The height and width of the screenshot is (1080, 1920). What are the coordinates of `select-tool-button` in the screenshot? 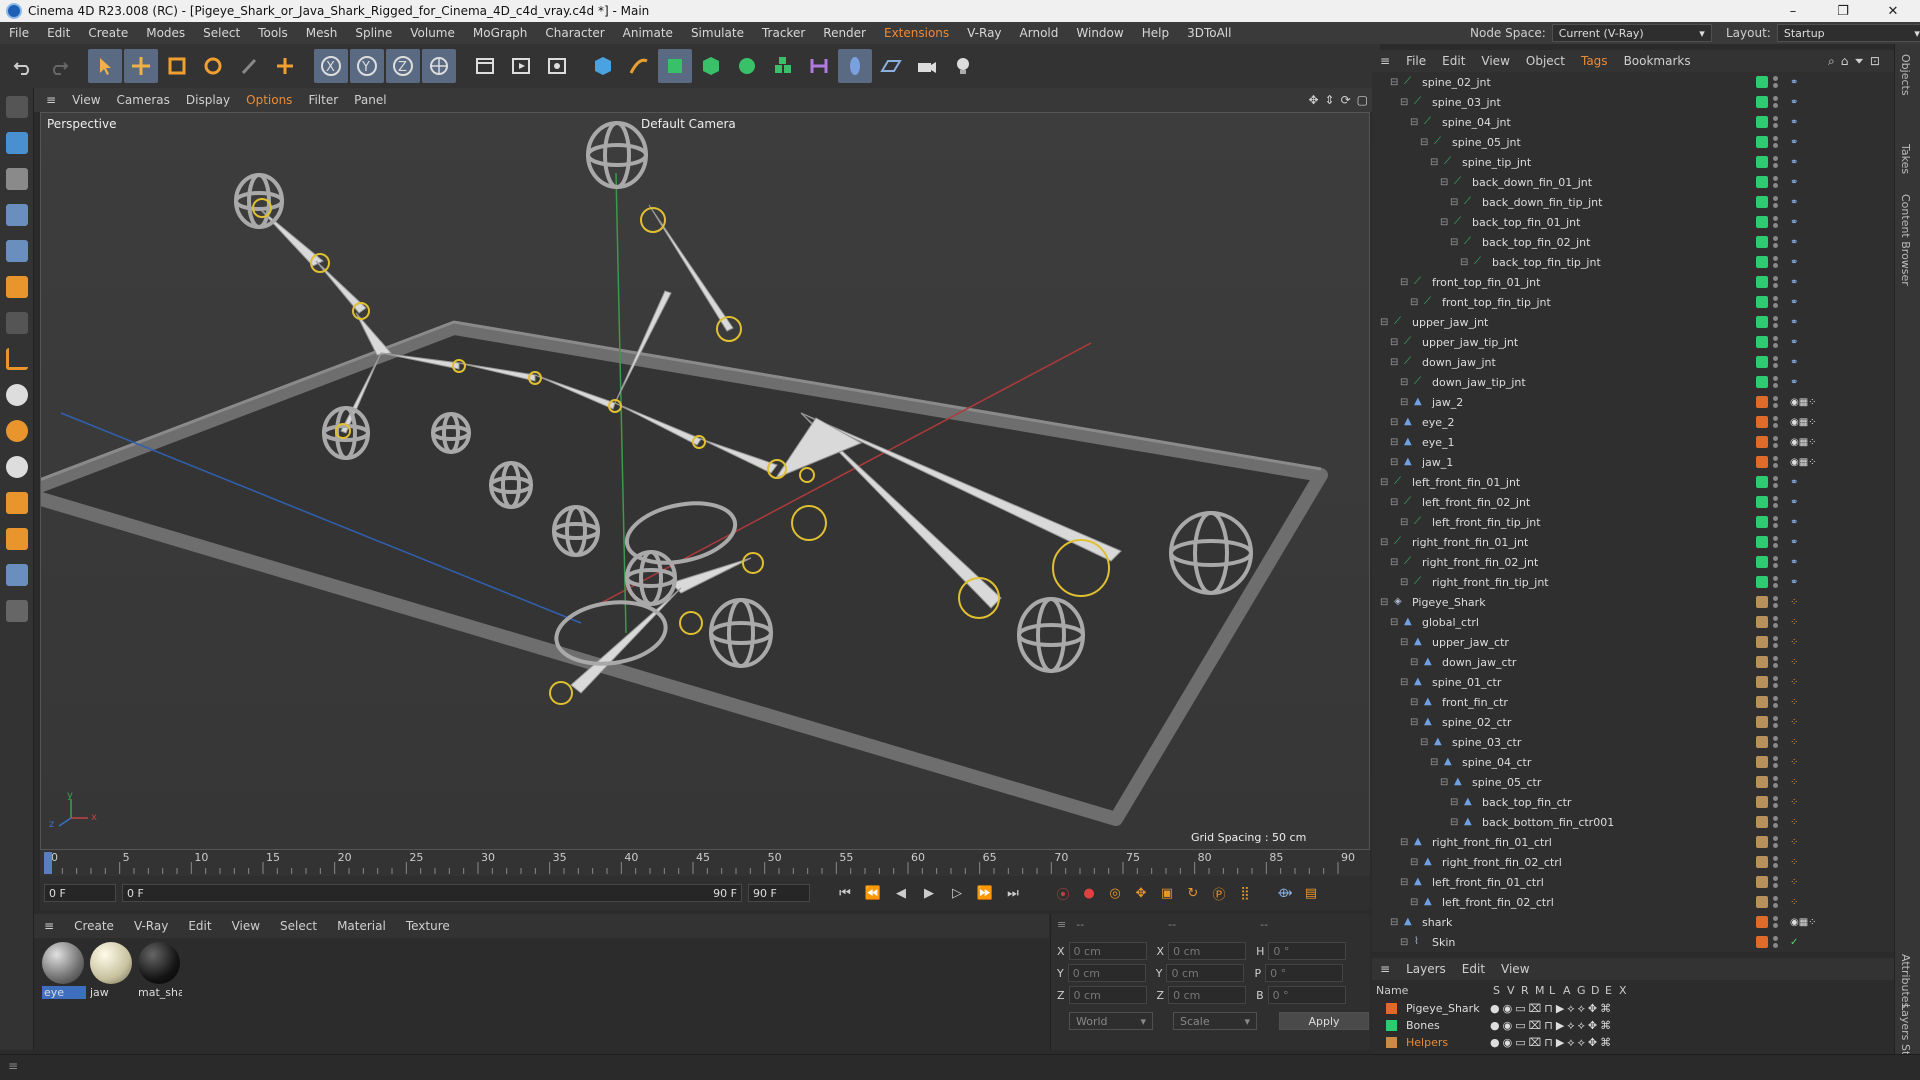 It's located at (105, 66).